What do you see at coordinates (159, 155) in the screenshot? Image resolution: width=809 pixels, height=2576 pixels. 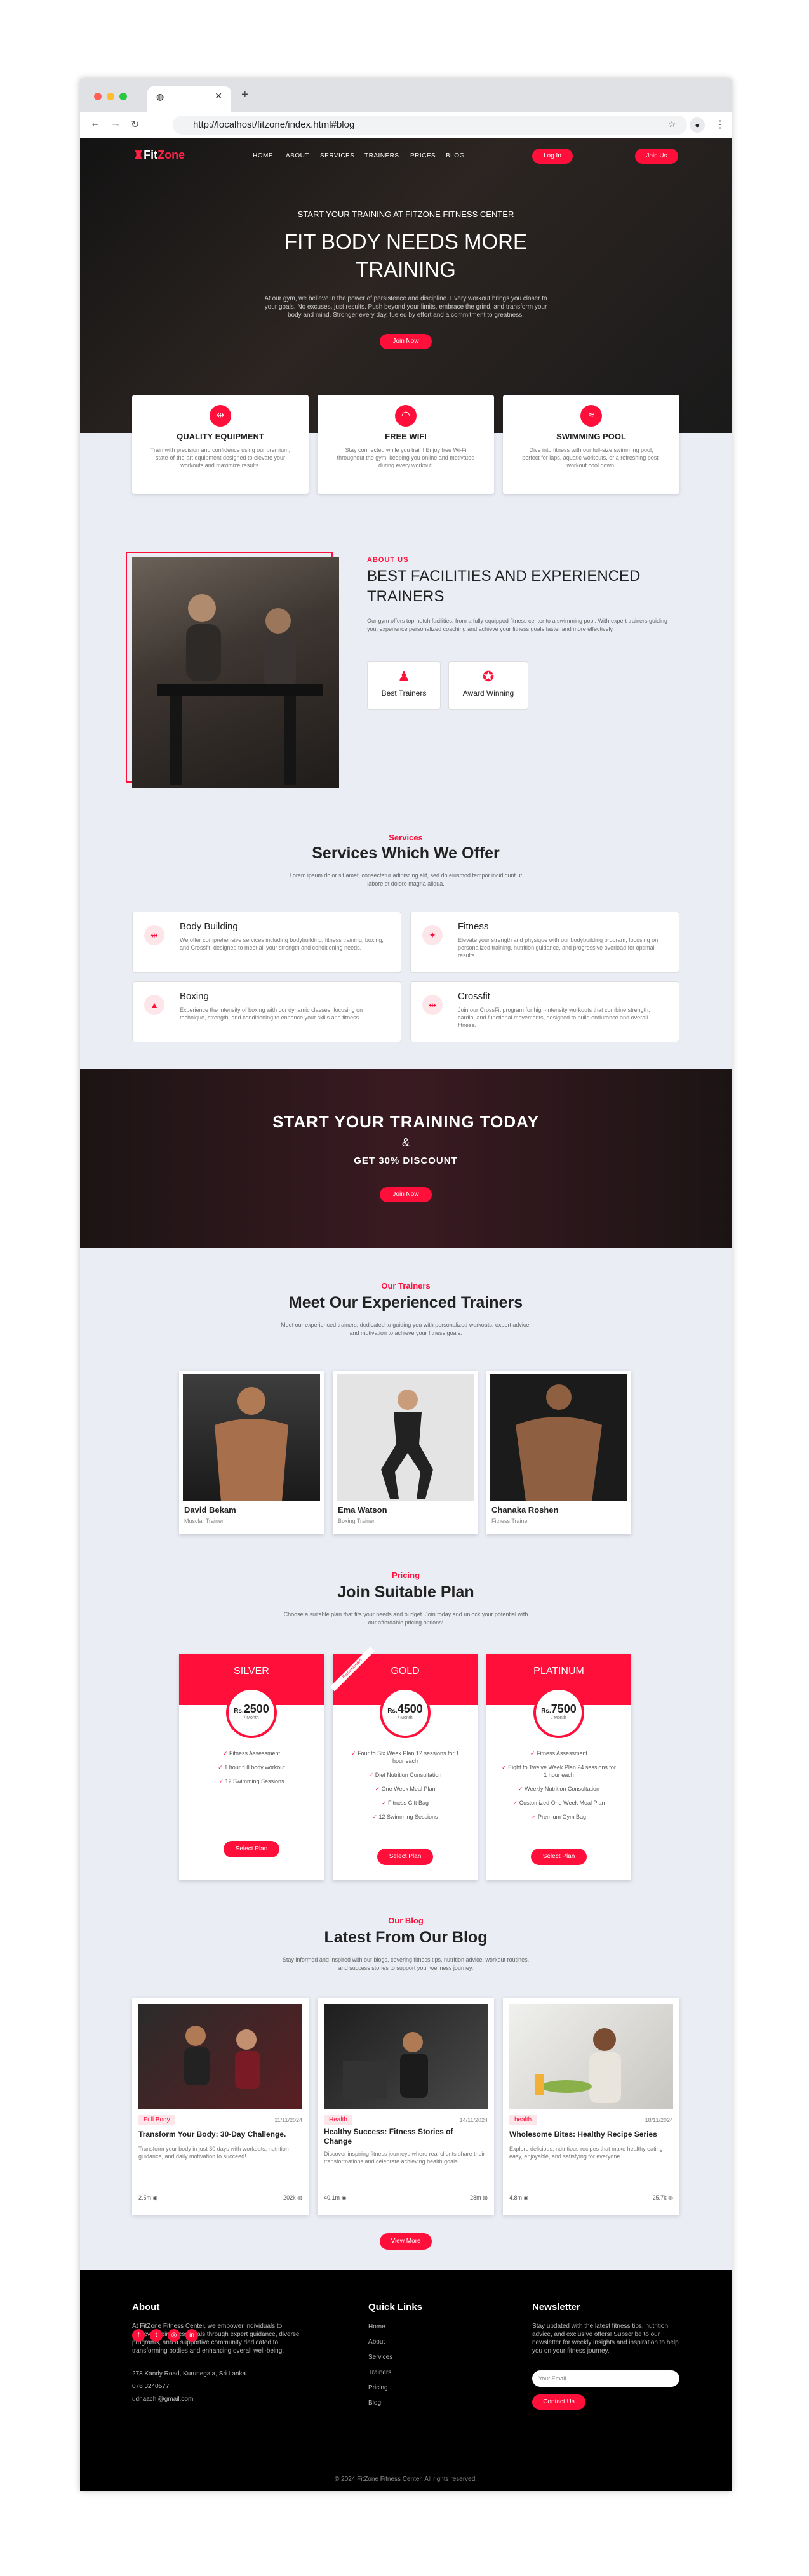 I see `site-logo: ♜FitZone` at bounding box center [159, 155].